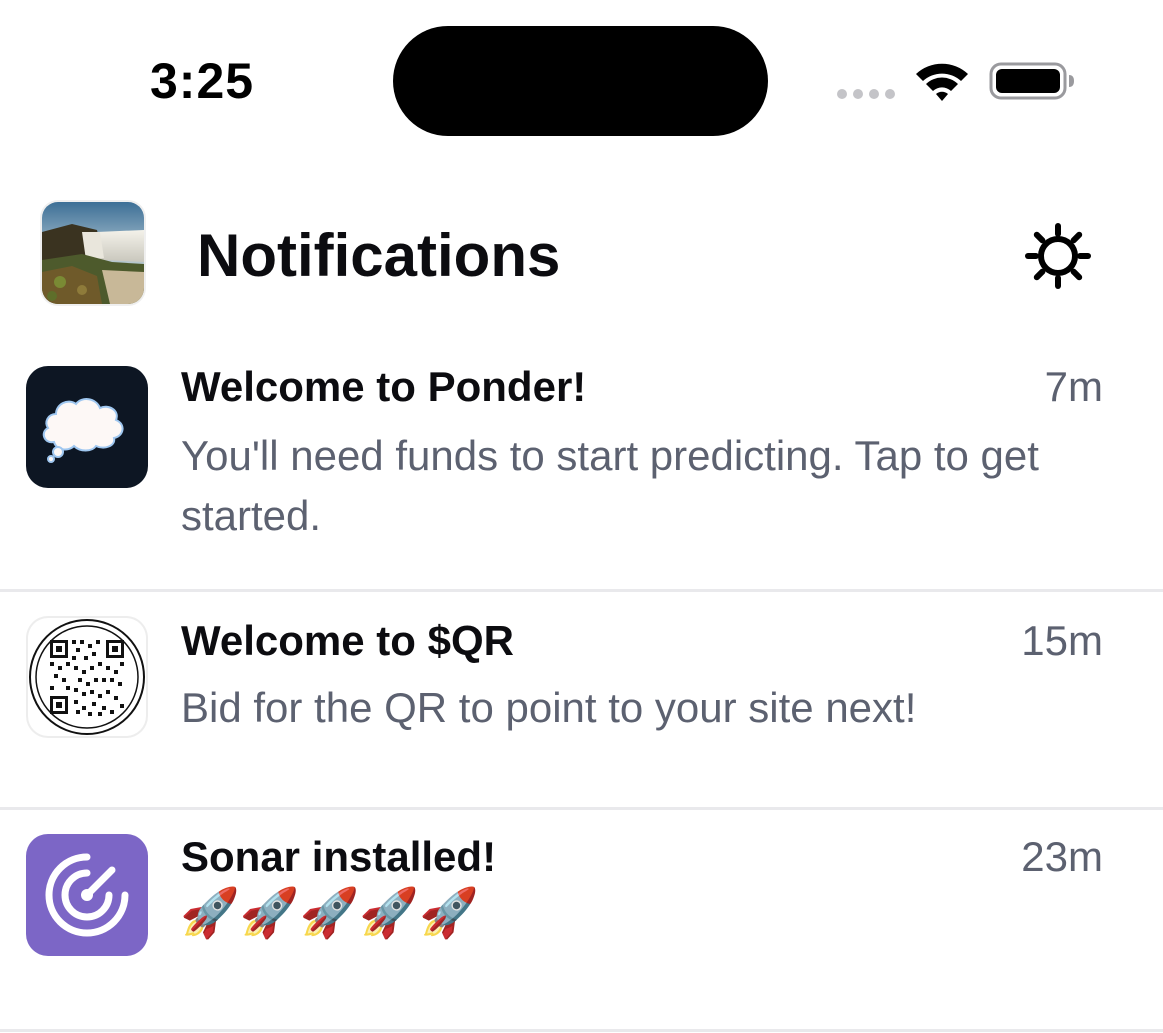 This screenshot has width=1163, height=1033. What do you see at coordinates (339, 856) in the screenshot?
I see `notification-title: Sonar installed!` at bounding box center [339, 856].